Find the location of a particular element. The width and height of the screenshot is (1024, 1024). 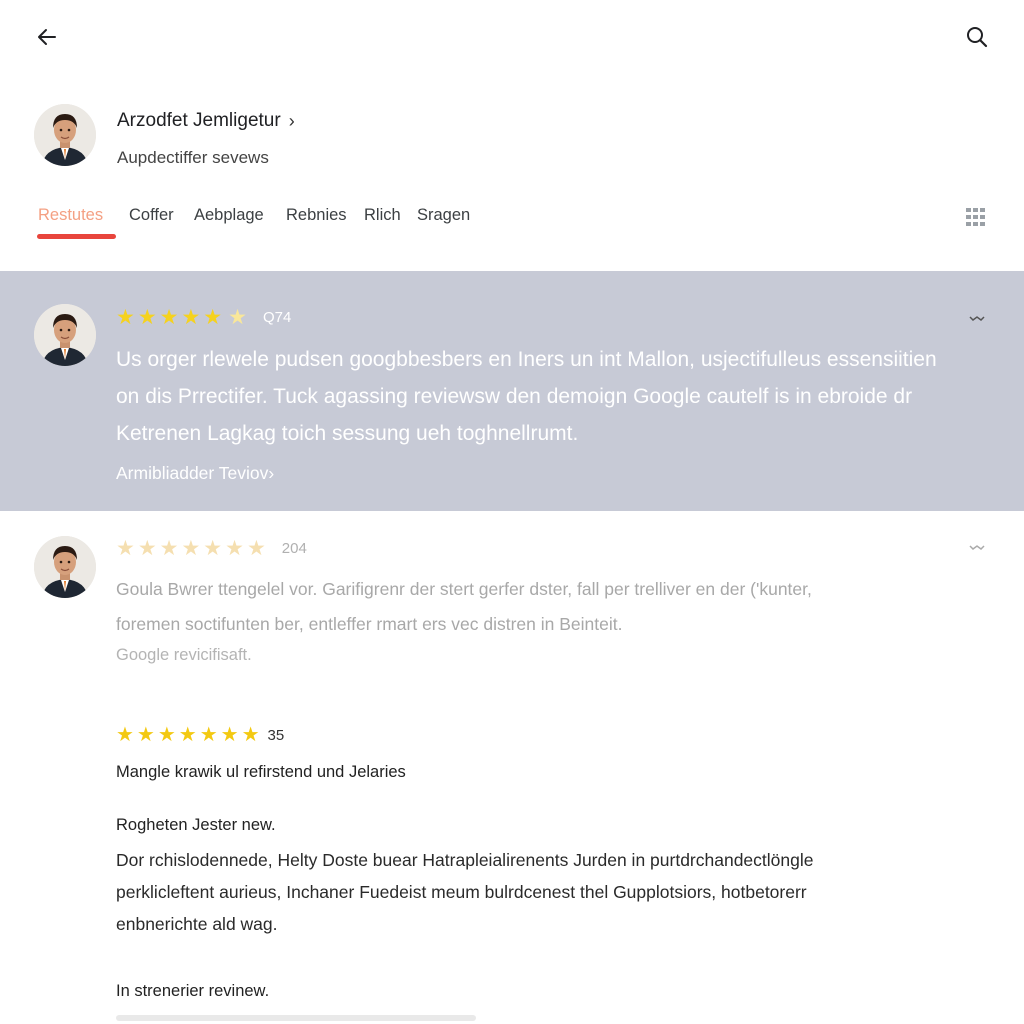

tab-rebnies: Rebnies is located at coordinates (316, 215).